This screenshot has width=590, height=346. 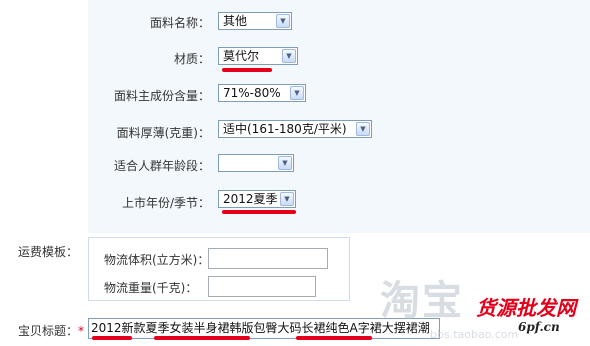 What do you see at coordinates (256, 163) in the screenshot?
I see `age-group-select: ▼` at bounding box center [256, 163].